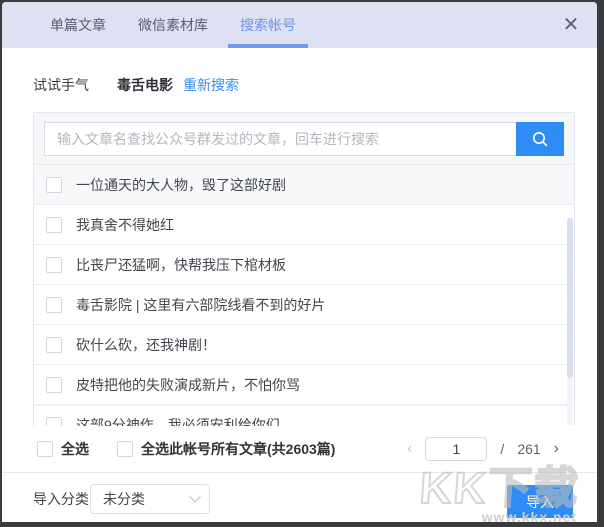  Describe the element at coordinates (195, 497) in the screenshot. I see `chevron-down-icon` at that location.